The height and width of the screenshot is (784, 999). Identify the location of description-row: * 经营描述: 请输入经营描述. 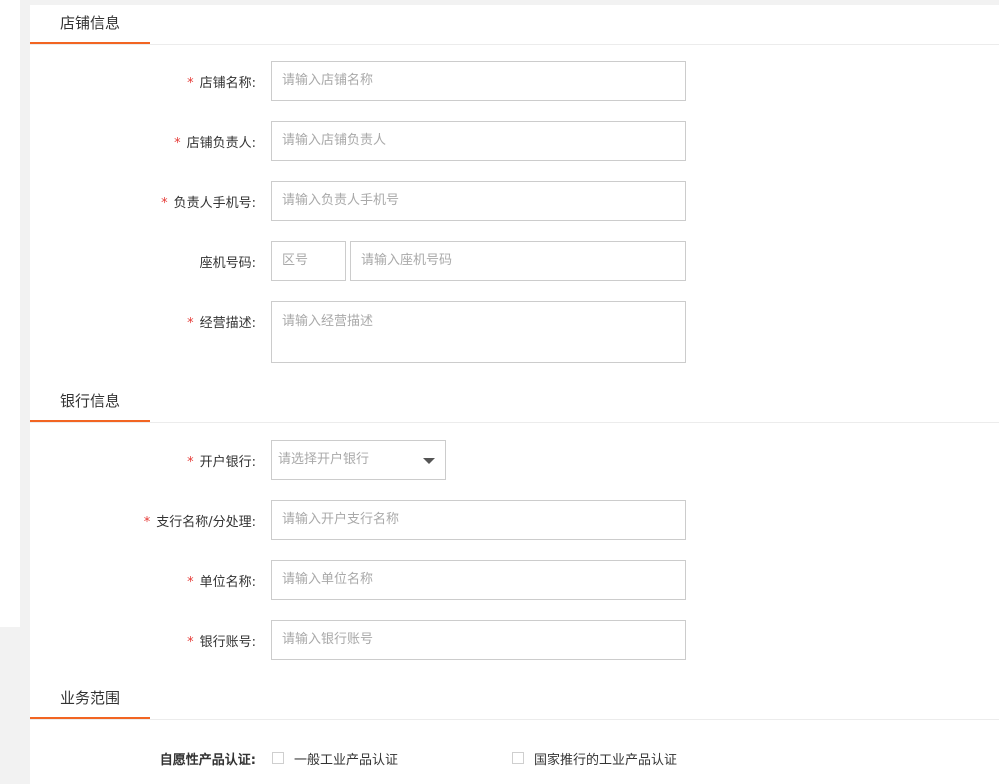
(514, 332).